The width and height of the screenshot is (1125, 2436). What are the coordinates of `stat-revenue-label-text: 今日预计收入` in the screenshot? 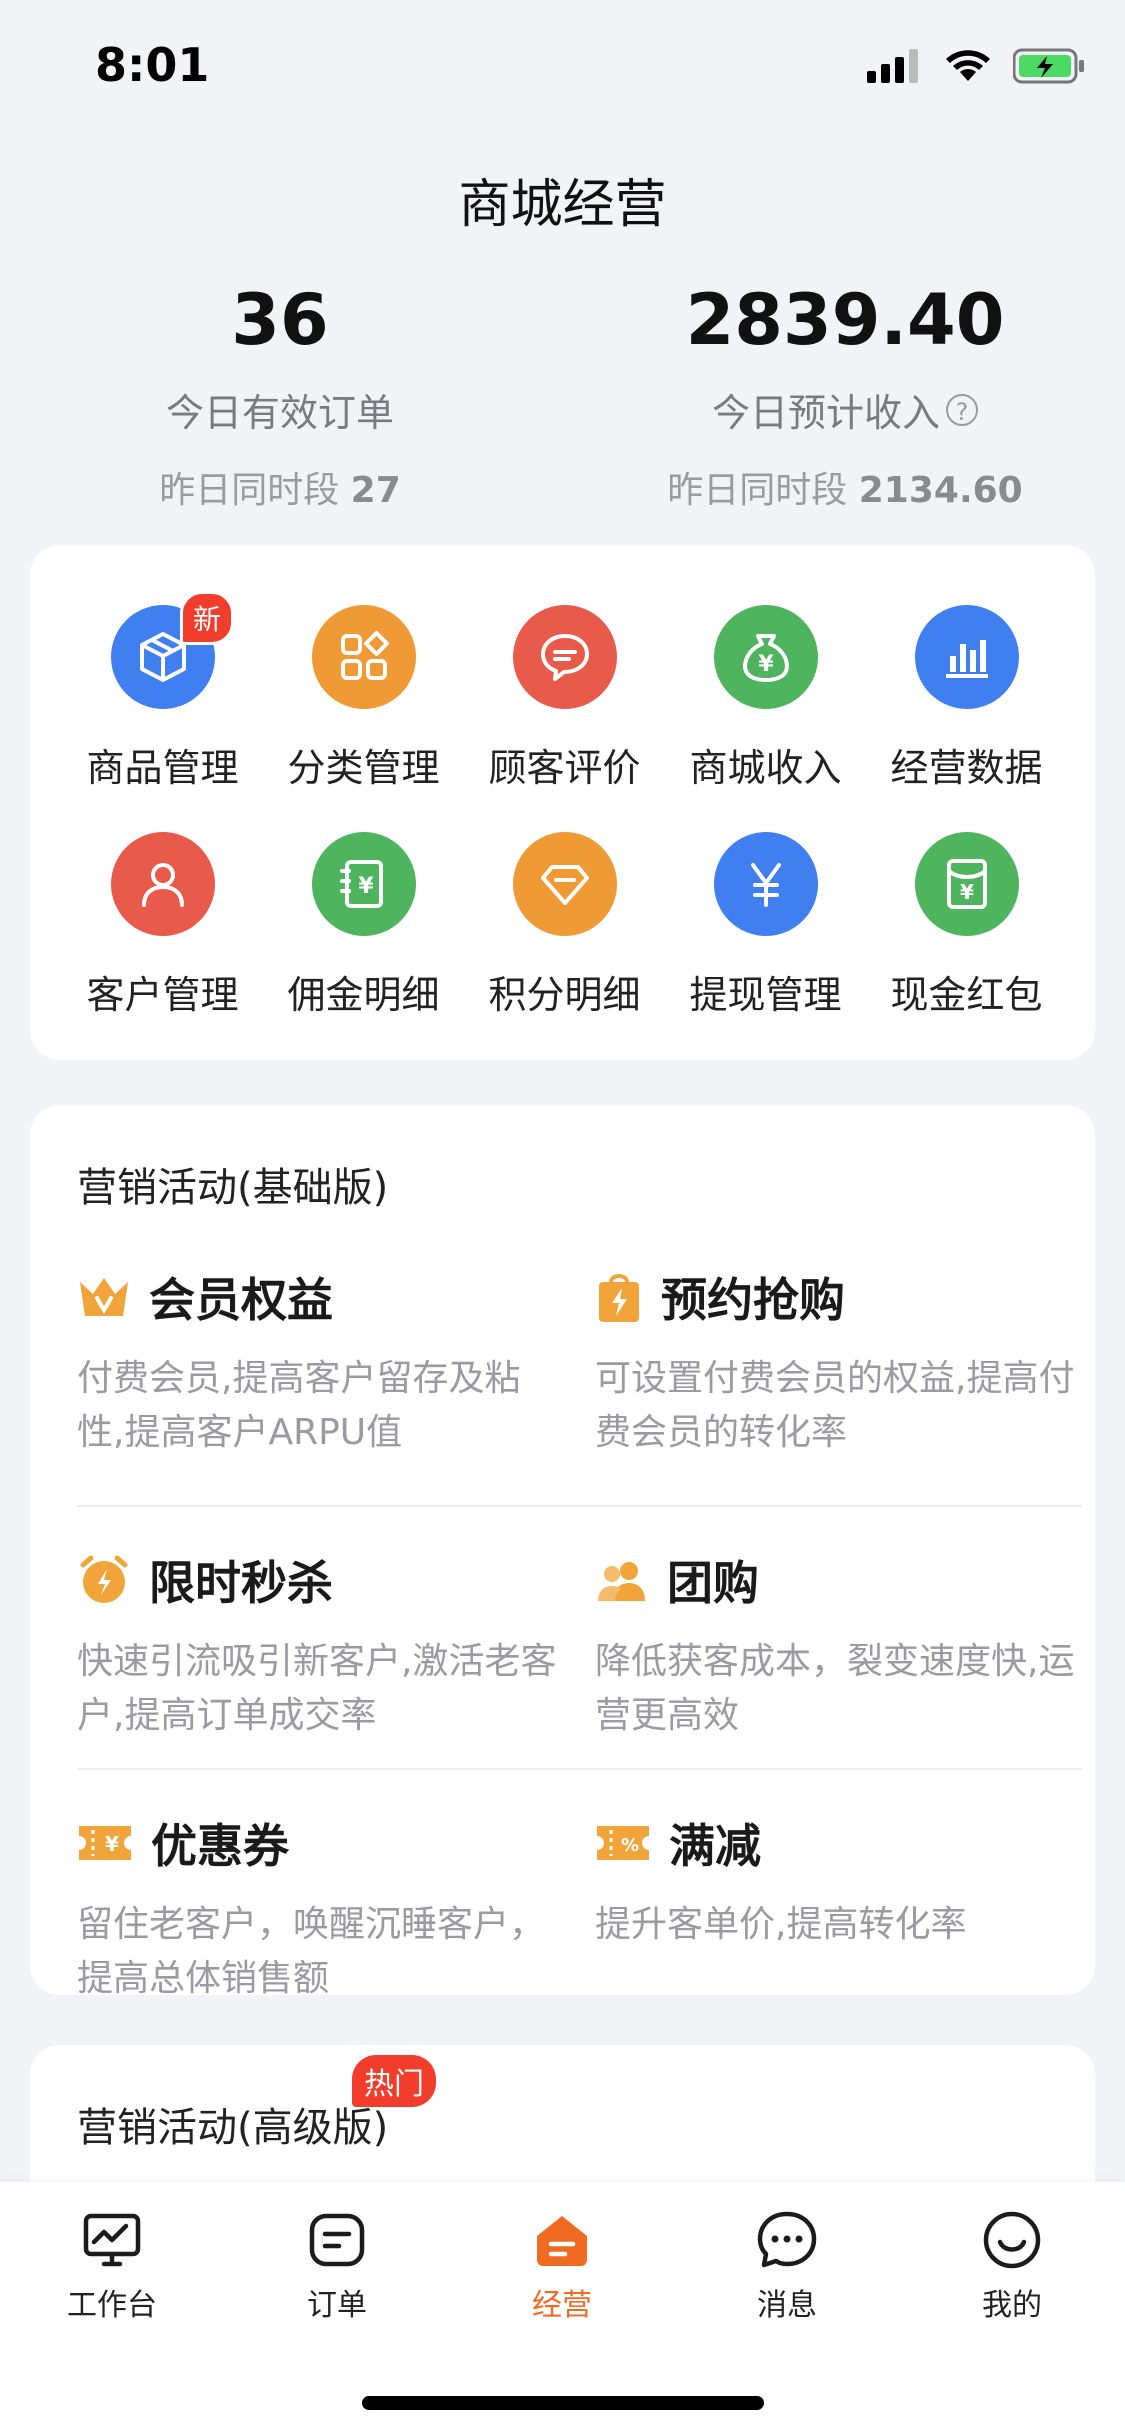 It's located at (825, 413).